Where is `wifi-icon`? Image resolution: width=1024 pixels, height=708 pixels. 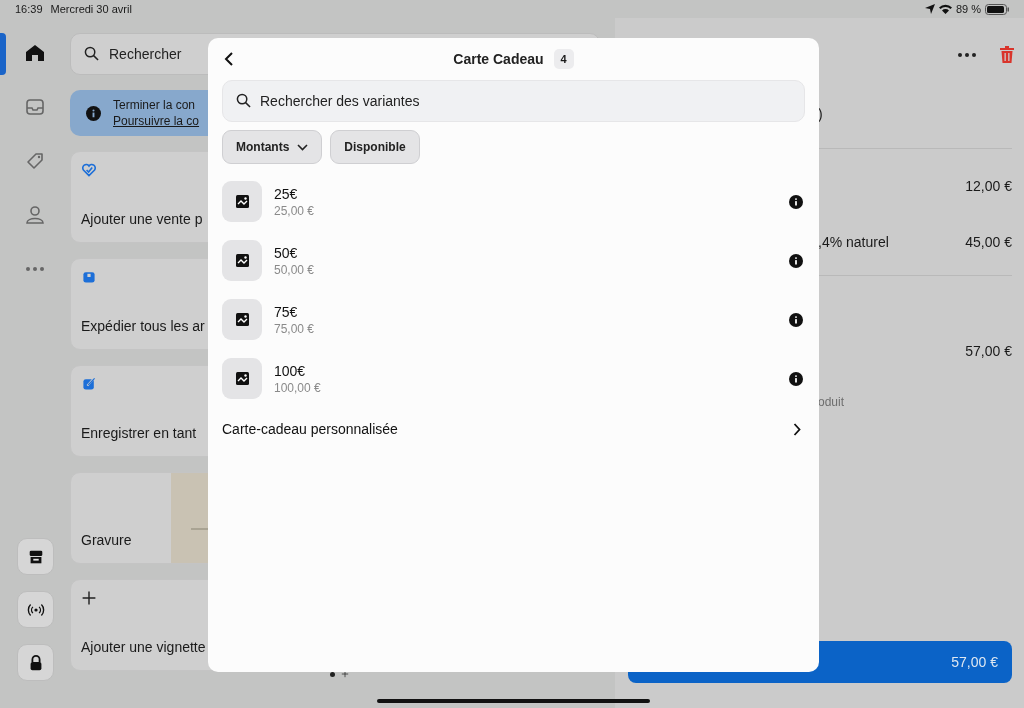 wifi-icon is located at coordinates (945, 9).